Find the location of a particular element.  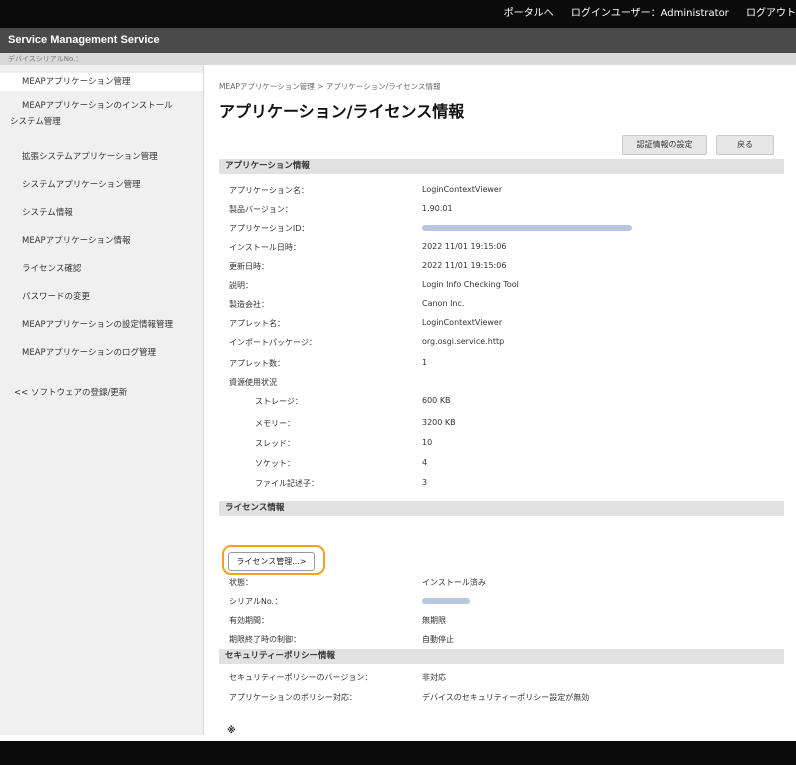

license-value: インストール済み is located at coordinates (454, 582).